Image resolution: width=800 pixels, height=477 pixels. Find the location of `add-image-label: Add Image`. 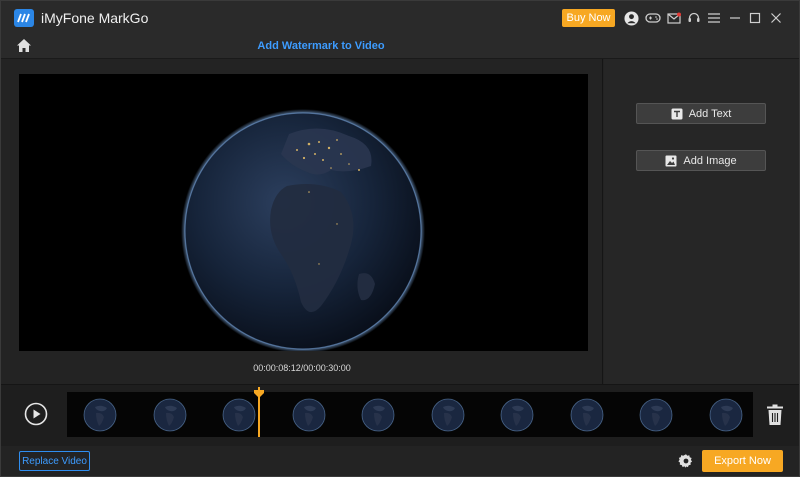

add-image-label: Add Image is located at coordinates (710, 160).